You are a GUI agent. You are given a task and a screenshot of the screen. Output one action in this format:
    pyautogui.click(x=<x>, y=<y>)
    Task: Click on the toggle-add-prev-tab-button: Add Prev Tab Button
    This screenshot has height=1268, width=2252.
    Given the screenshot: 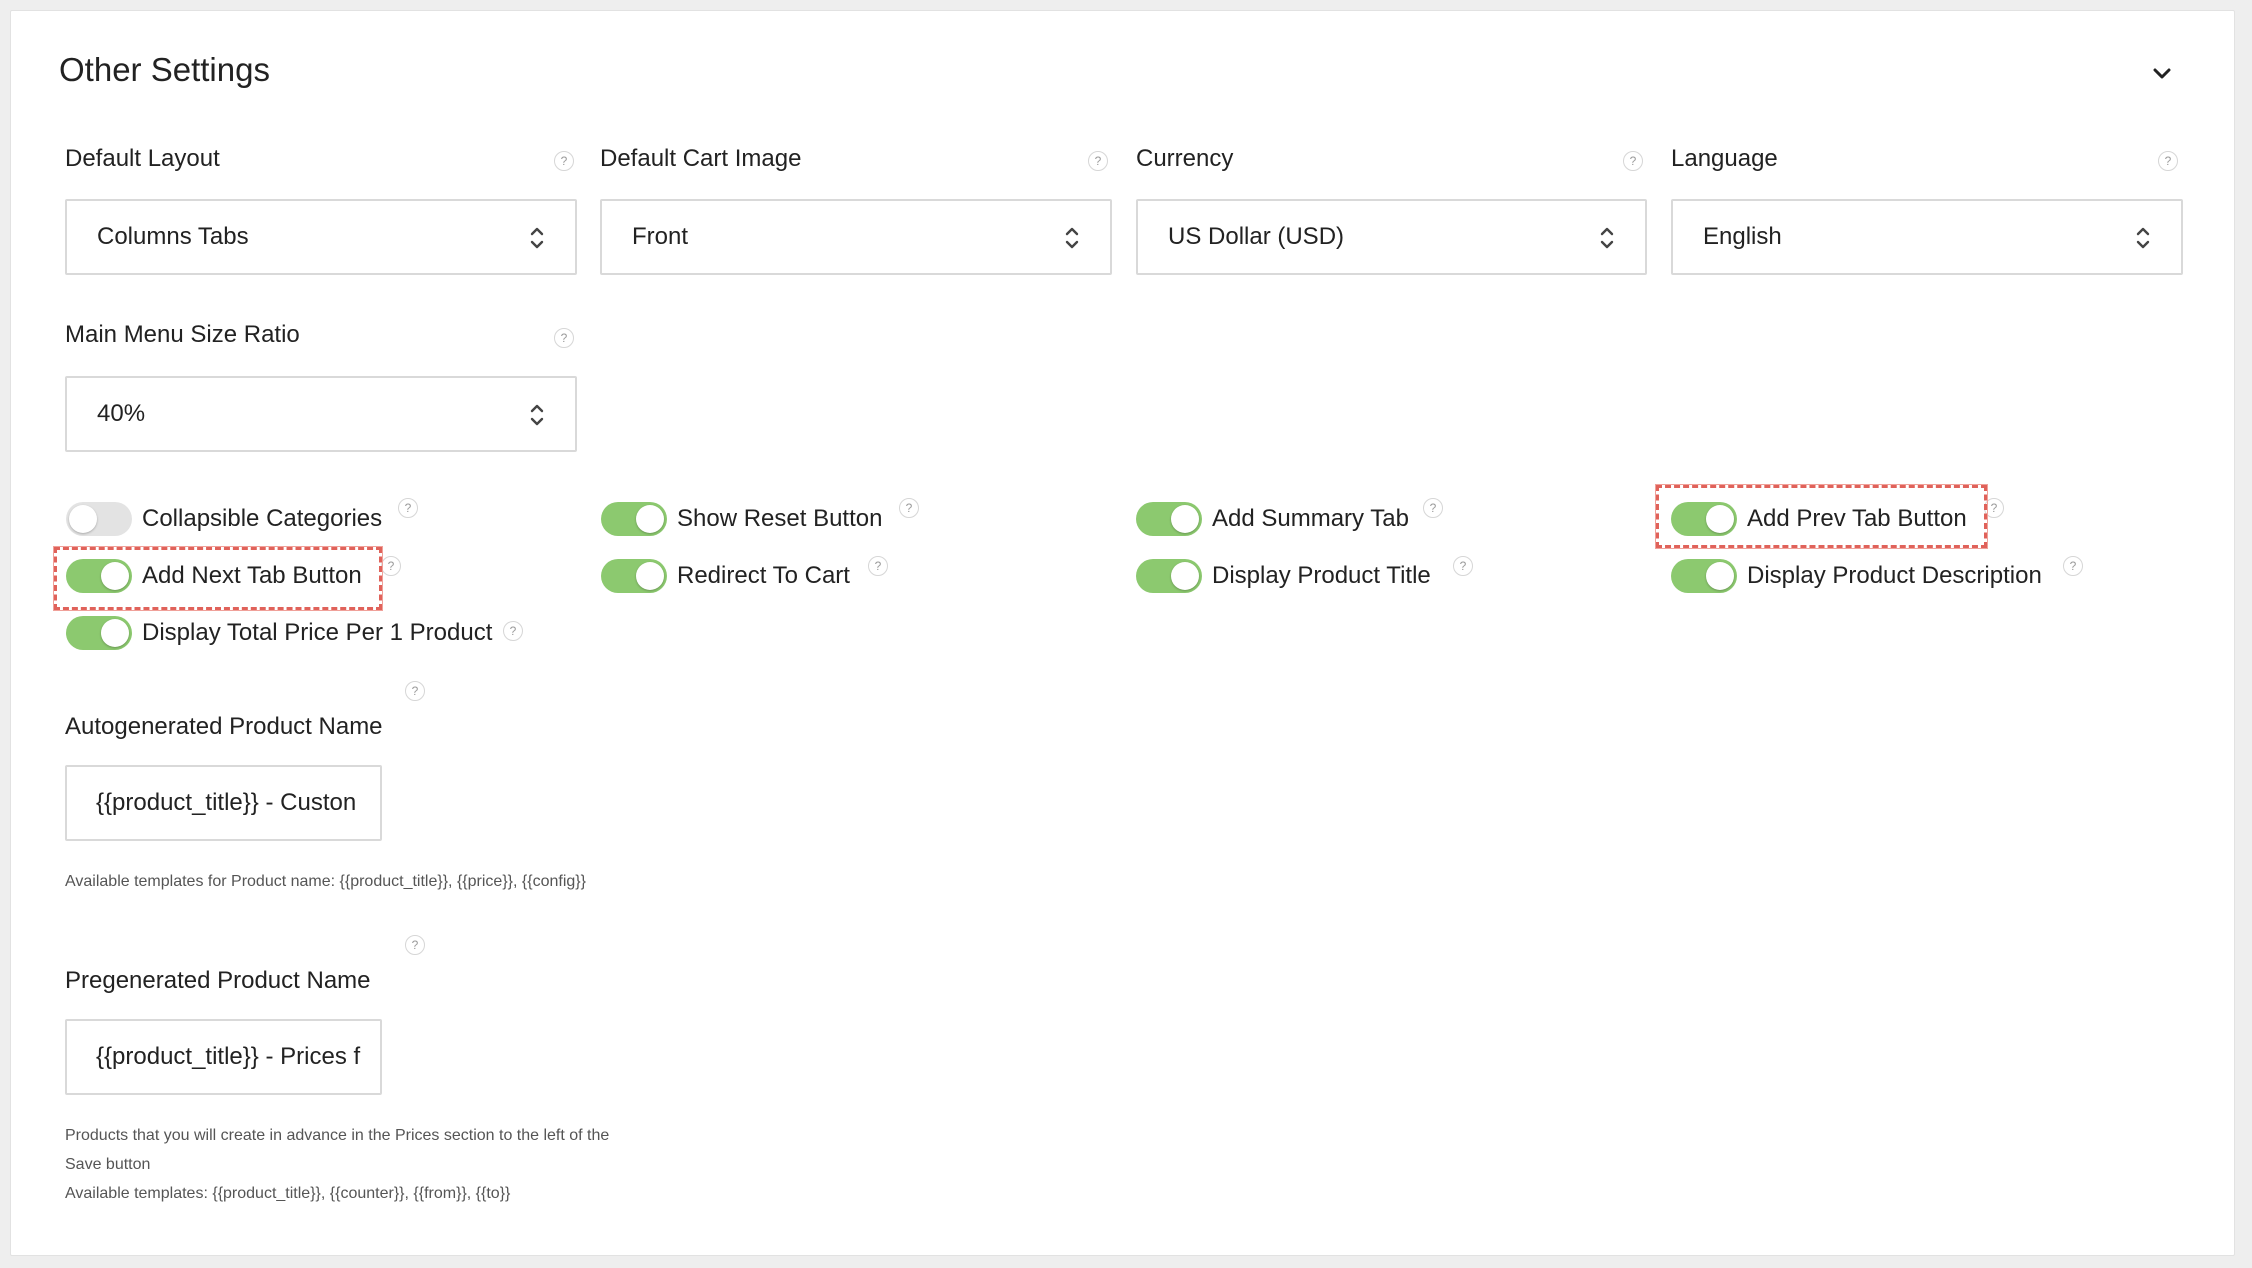 What is the action you would take?
    pyautogui.click(x=1819, y=519)
    